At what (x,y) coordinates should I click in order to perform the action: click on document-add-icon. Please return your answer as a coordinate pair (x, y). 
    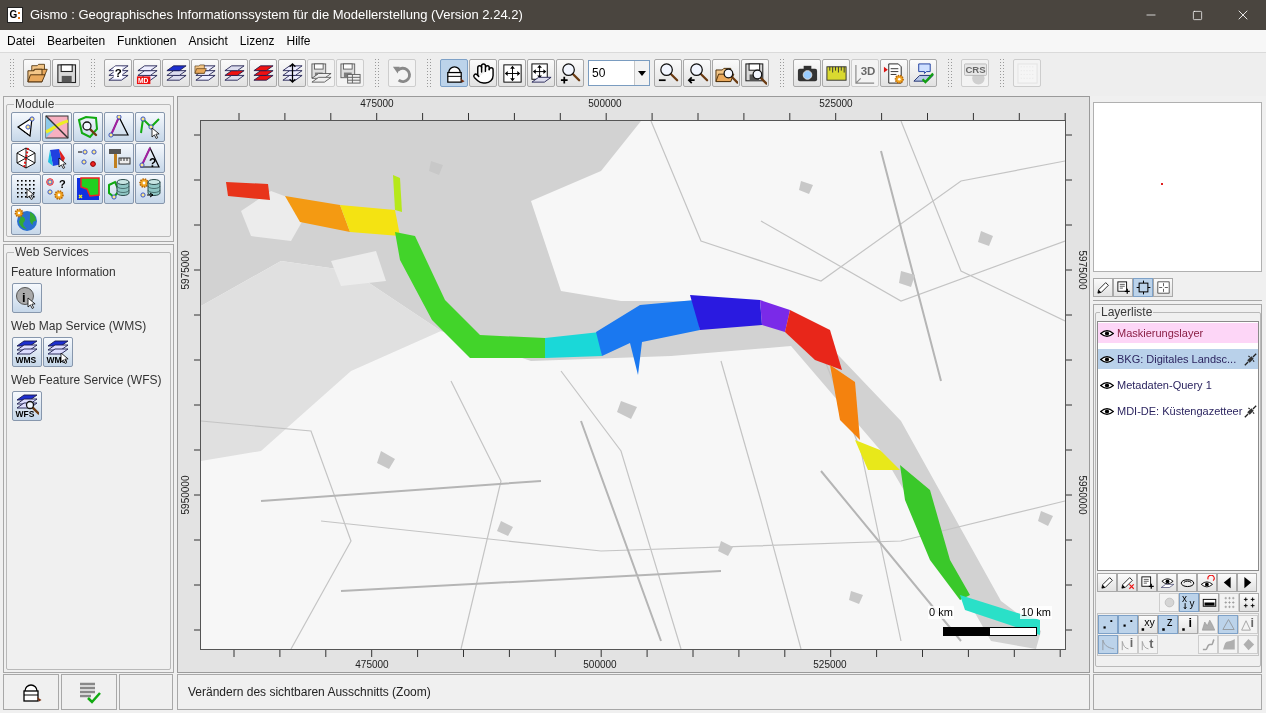
    Looking at the image, I should click on (1123, 287).